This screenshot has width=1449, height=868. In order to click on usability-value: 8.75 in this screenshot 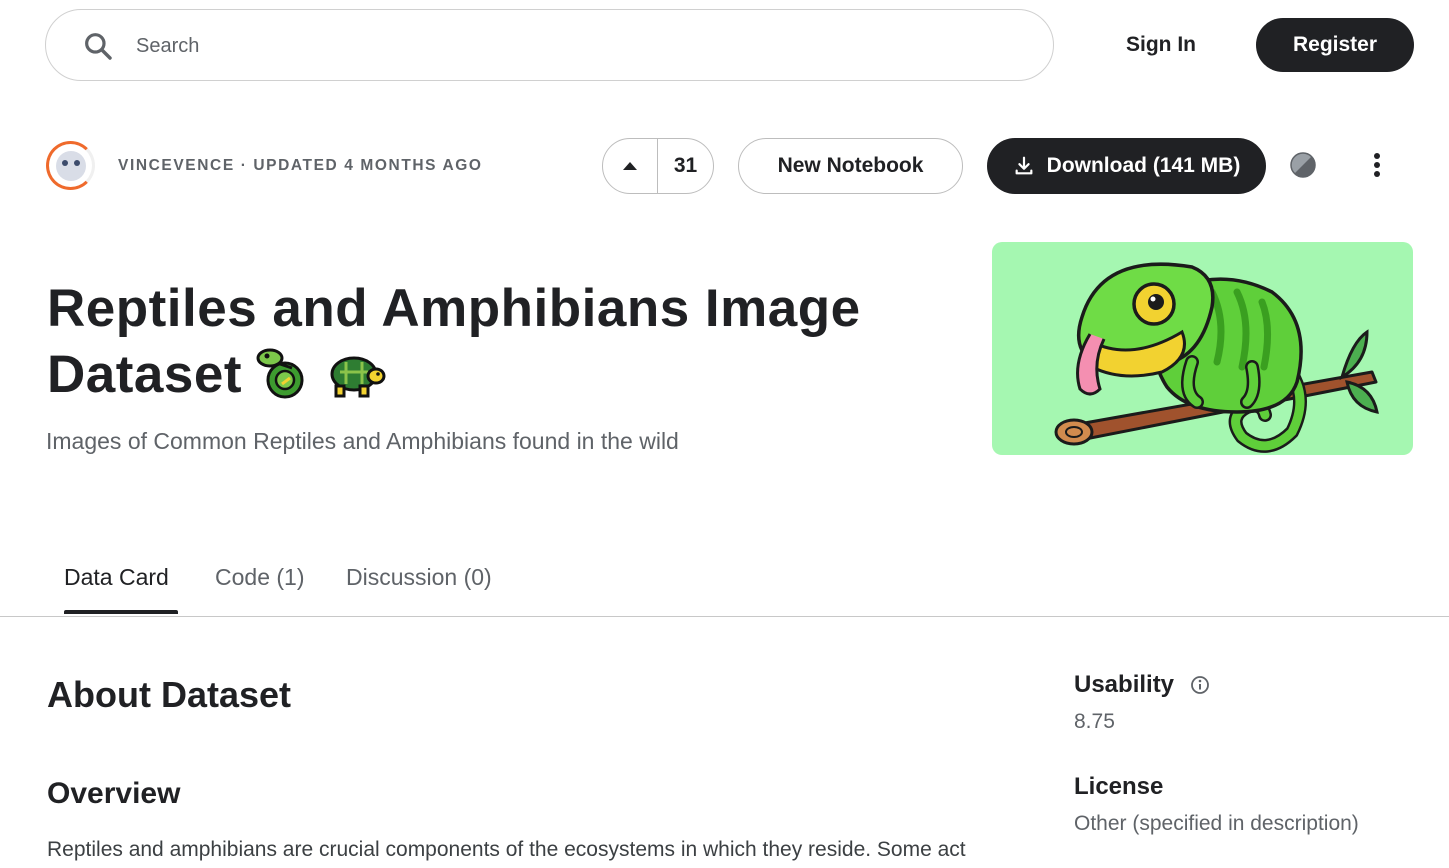, I will do `click(1094, 721)`.